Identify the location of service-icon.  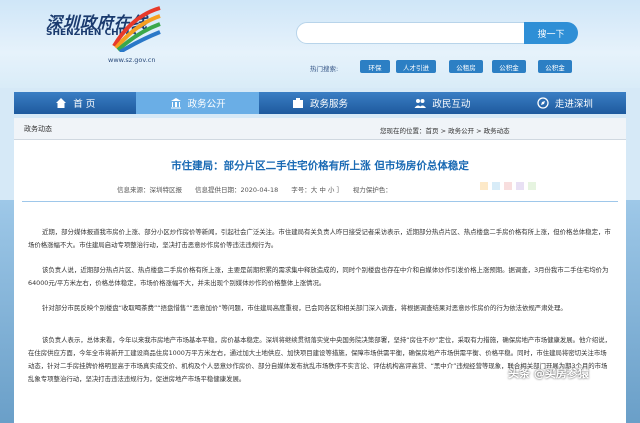
(298, 103).